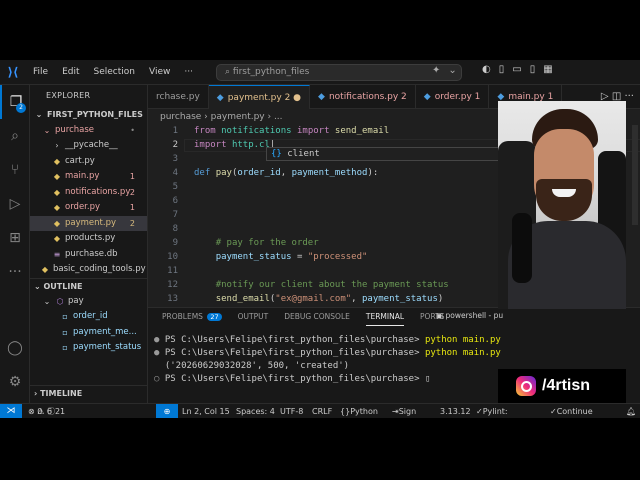  I want to click on file-label: products.py, so click(90, 238).